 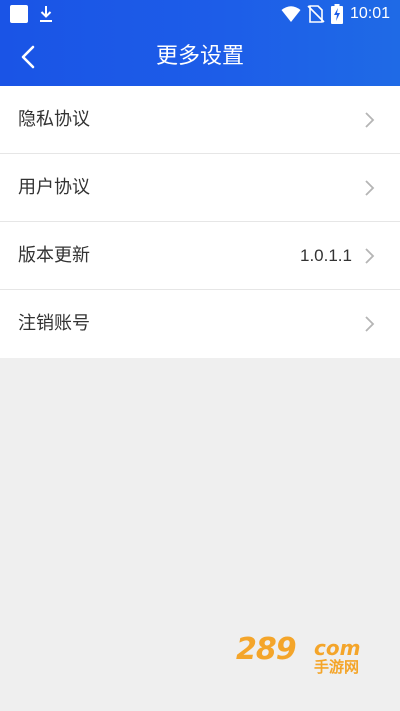 I want to click on settings-item-user-agreement: 用户协议, so click(x=200, y=188).